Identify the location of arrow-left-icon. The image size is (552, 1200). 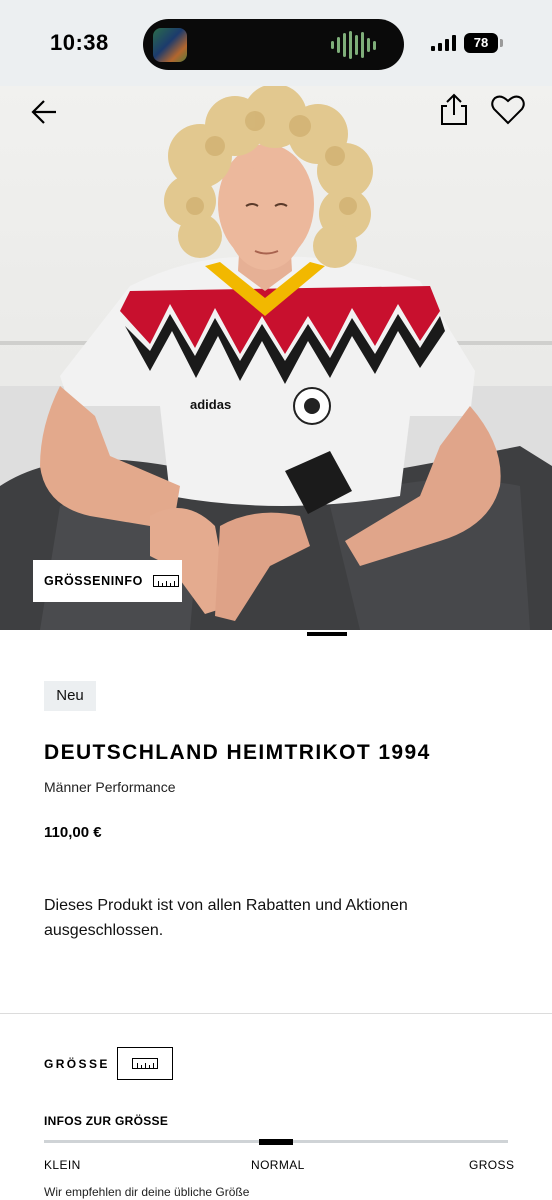
(43, 112).